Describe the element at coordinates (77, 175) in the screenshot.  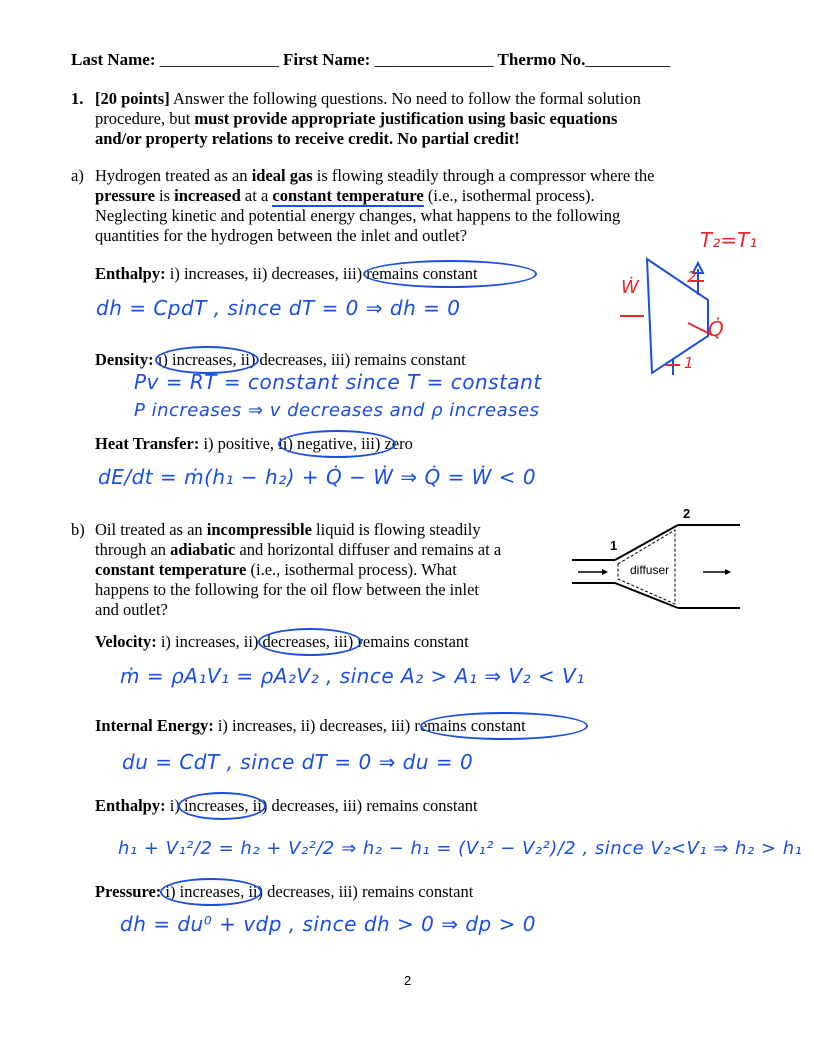
I see `part-a-label: a)` at that location.